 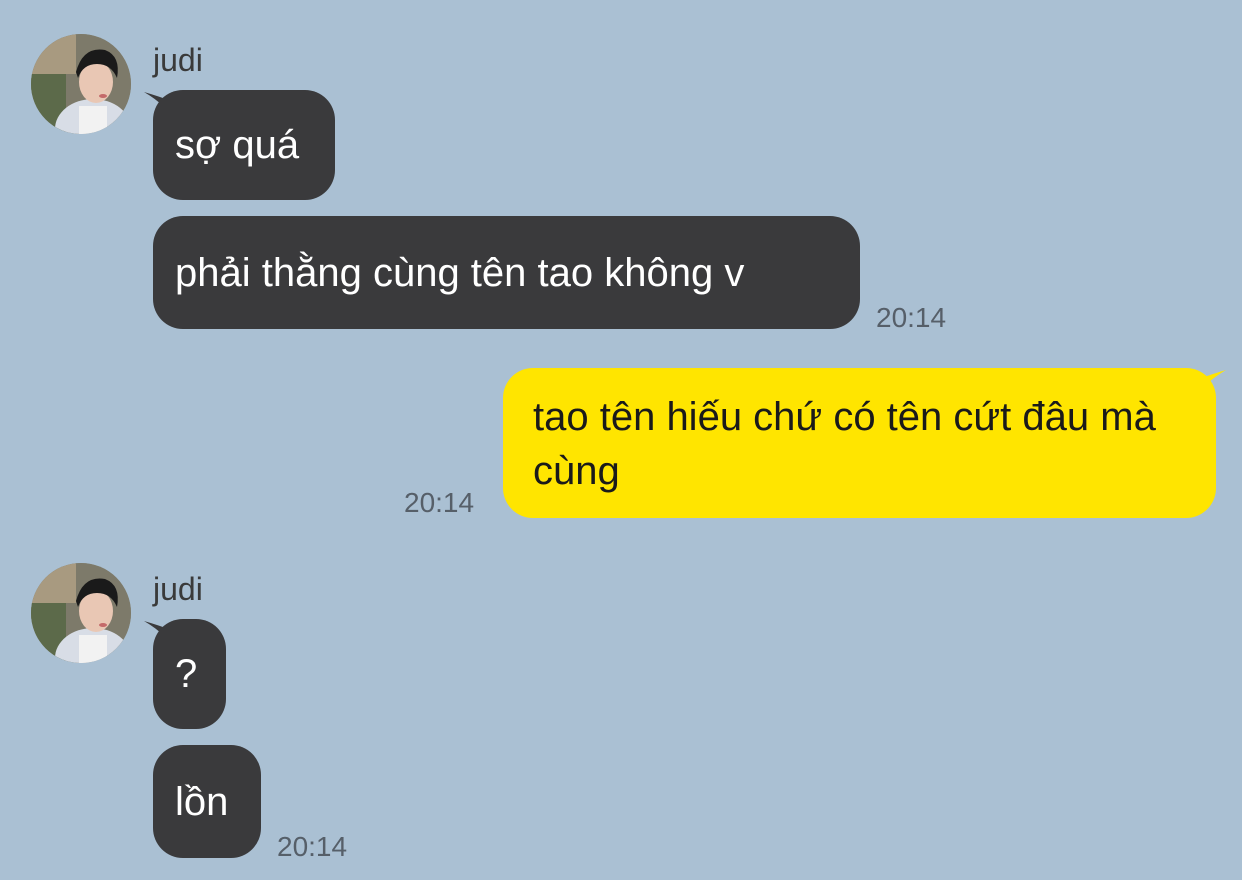 I want to click on message-text: ?, so click(x=186, y=674).